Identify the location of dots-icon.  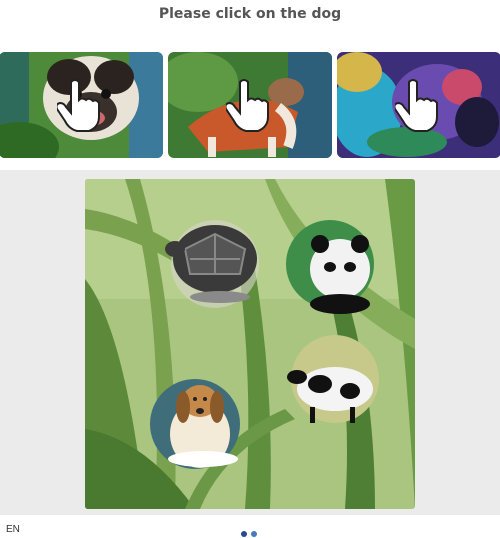
(249, 534).